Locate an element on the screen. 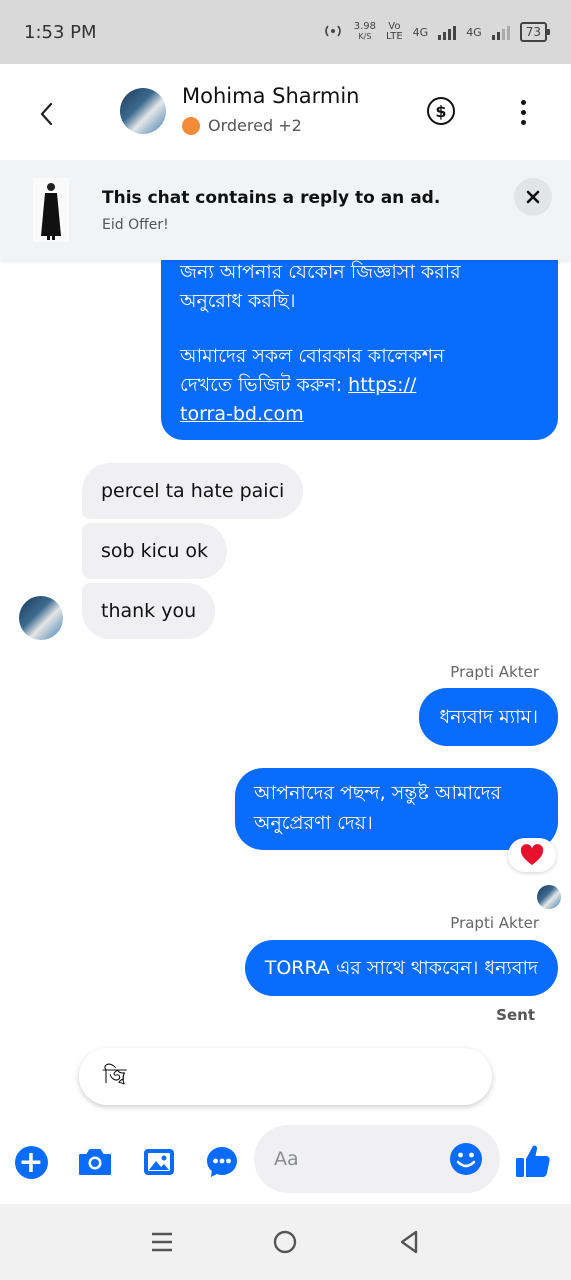  ad-banner-title: This chat contains a reply to an ad. is located at coordinates (271, 198).